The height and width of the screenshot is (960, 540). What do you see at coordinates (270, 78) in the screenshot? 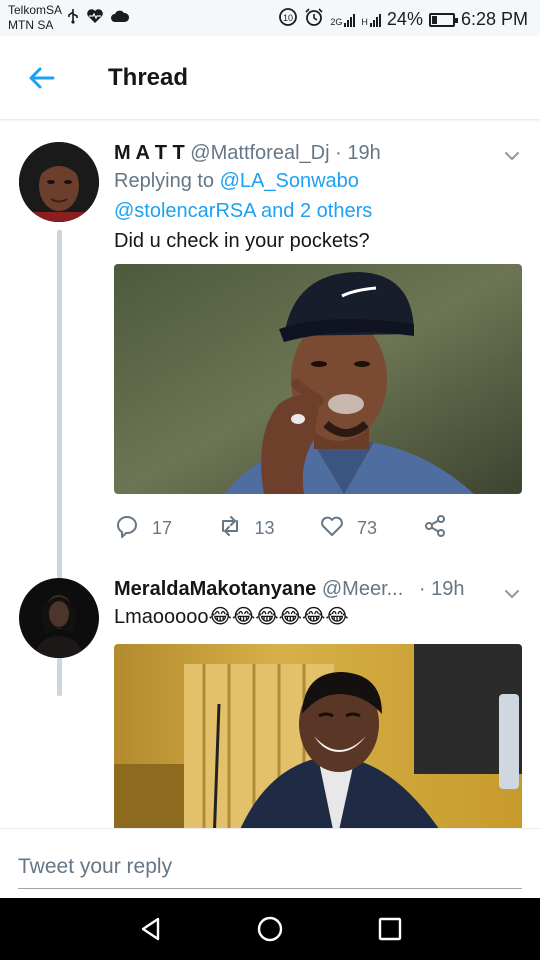
I see `app-header: Thread` at bounding box center [270, 78].